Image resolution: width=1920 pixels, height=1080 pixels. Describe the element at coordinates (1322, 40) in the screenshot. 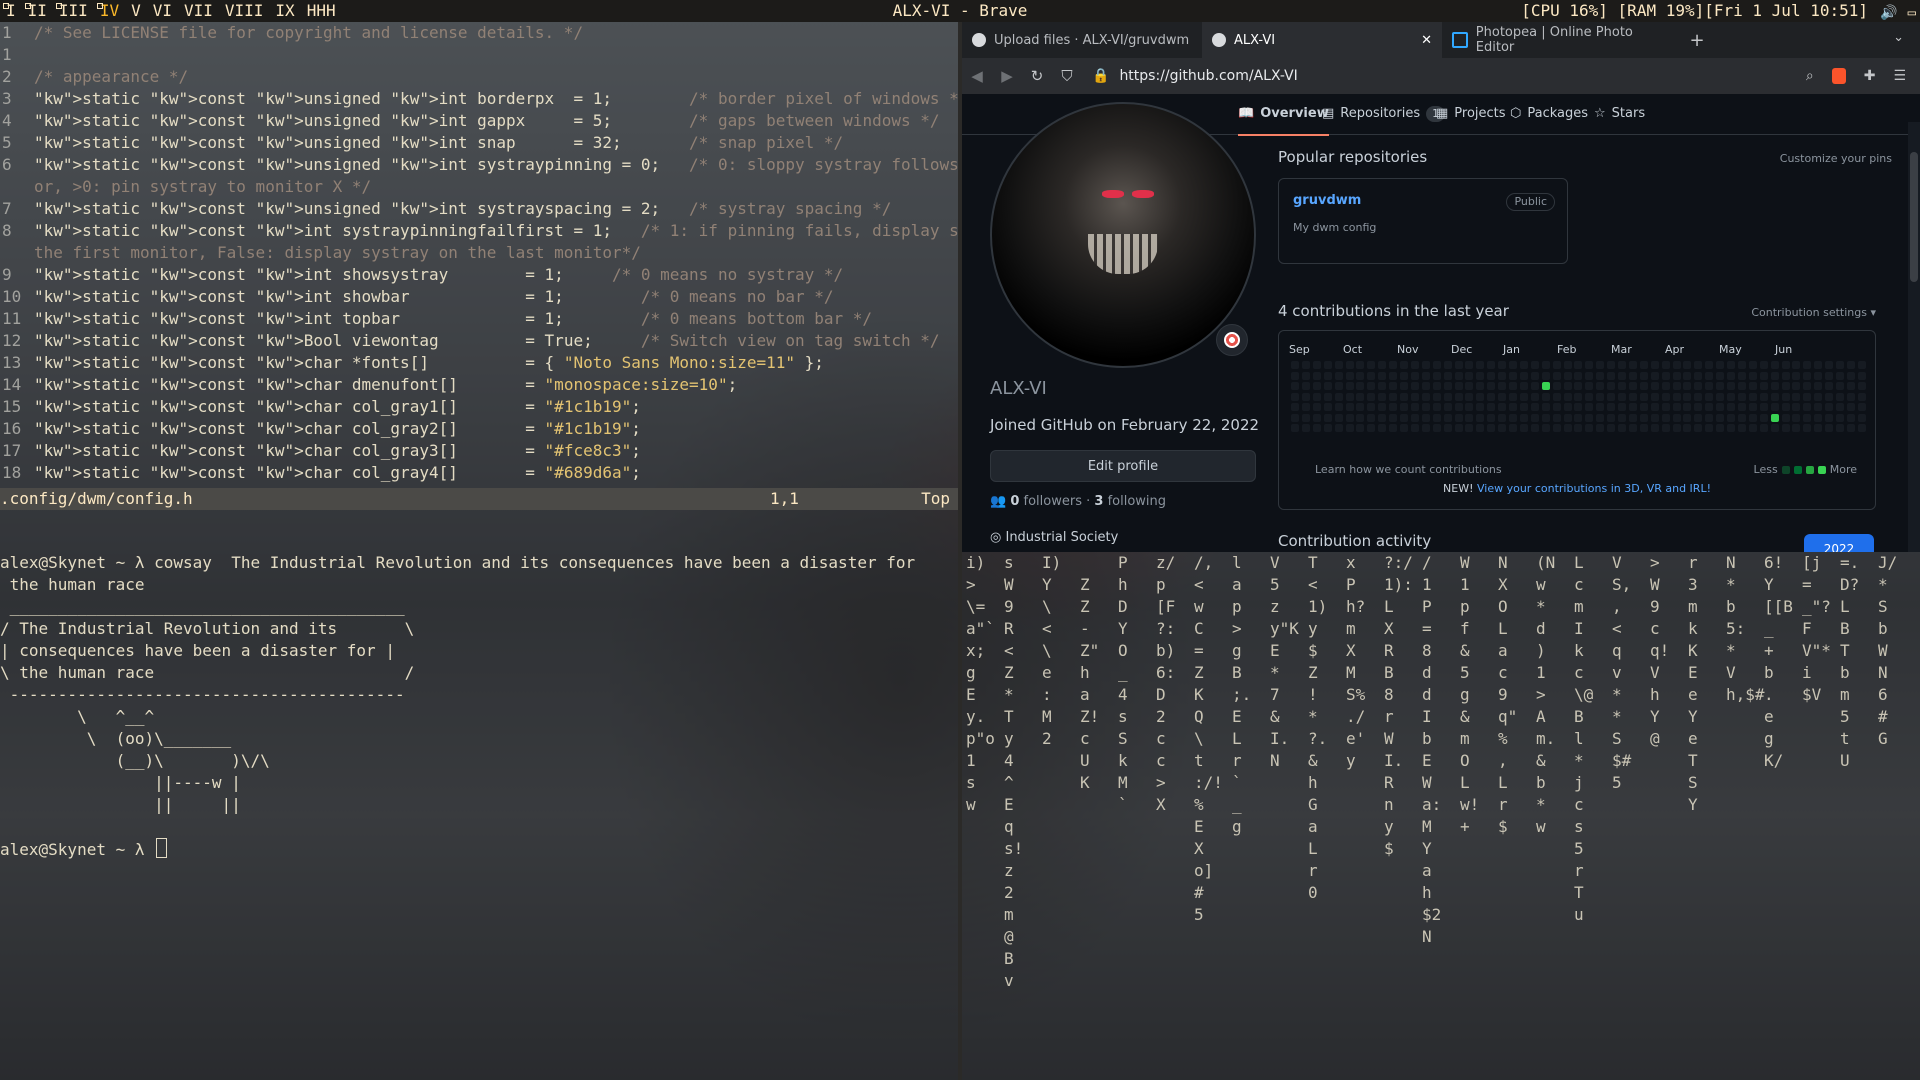

I see `browser-tab: ALX-VI ✕` at that location.